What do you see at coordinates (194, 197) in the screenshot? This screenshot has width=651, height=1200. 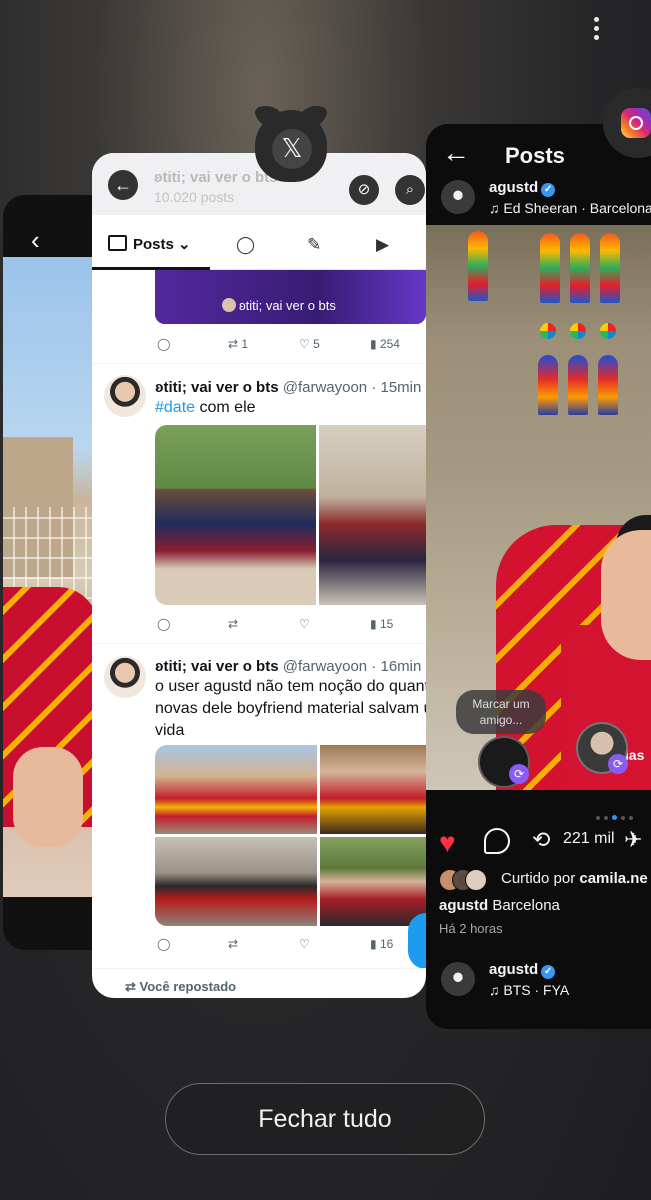 I see `post-count: 10.020 posts` at bounding box center [194, 197].